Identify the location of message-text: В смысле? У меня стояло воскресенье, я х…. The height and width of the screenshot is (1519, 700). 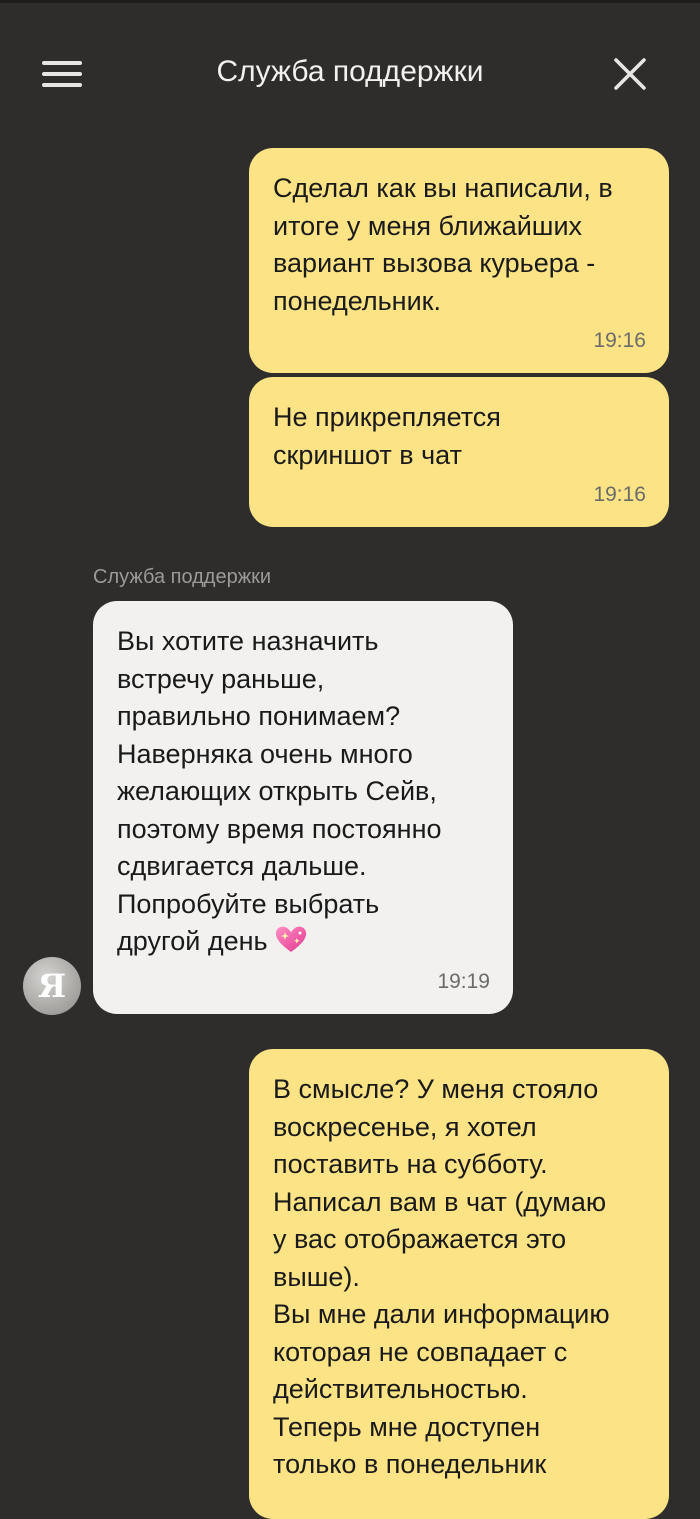
(441, 1276).